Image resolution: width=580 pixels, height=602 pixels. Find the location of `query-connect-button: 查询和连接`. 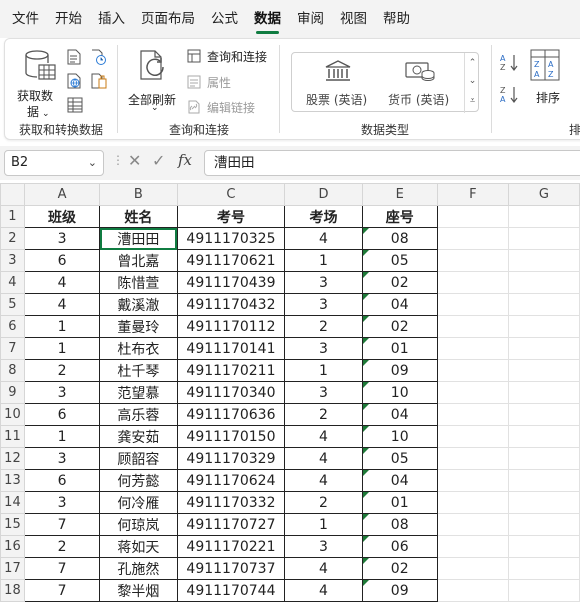

query-connect-button: 查询和连接 is located at coordinates (237, 56).